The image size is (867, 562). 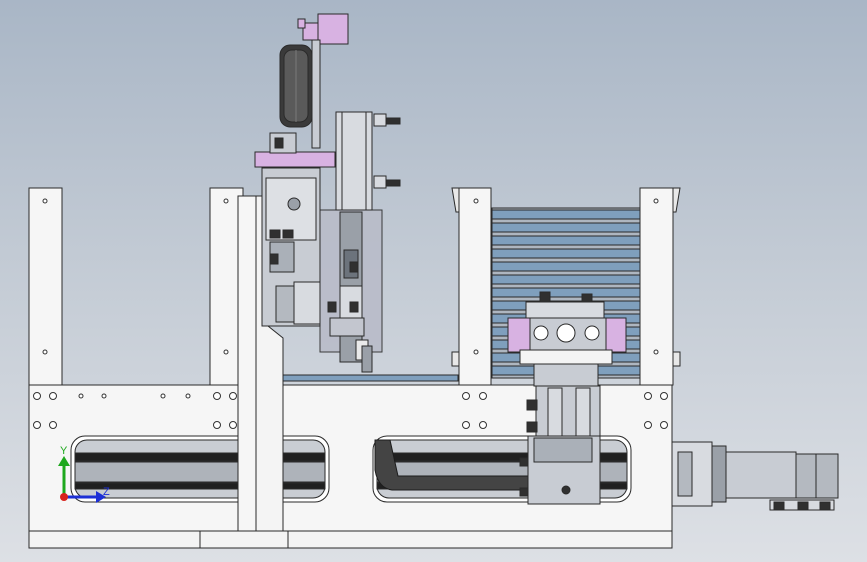 What do you see at coordinates (64, 451) in the screenshot?
I see `triad-y-label: Y` at bounding box center [64, 451].